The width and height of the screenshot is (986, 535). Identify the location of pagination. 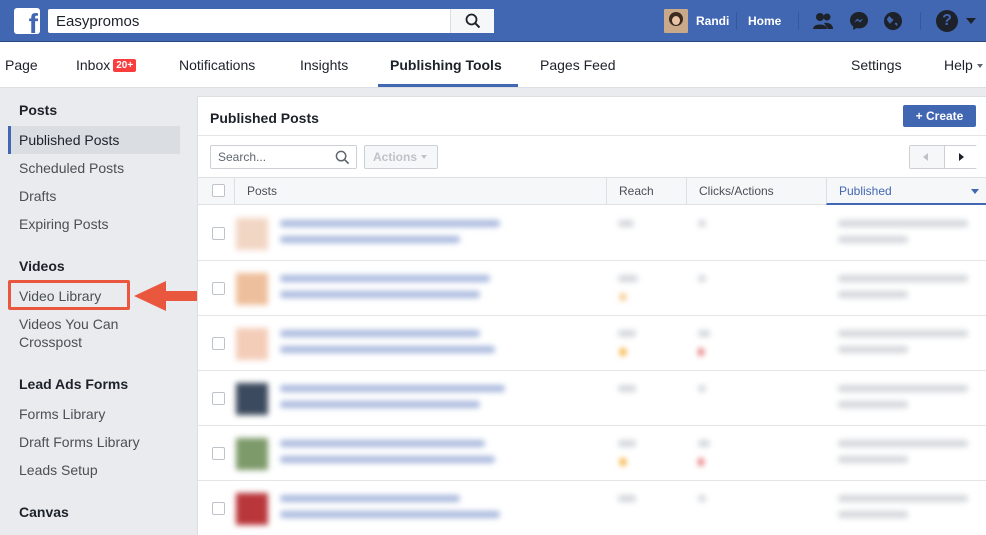
(943, 157).